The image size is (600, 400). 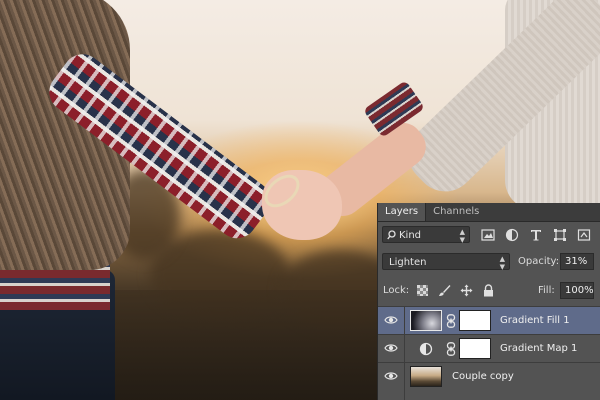 I want to click on layer-filter-row: Kind ▲ ▼, so click(x=489, y=236).